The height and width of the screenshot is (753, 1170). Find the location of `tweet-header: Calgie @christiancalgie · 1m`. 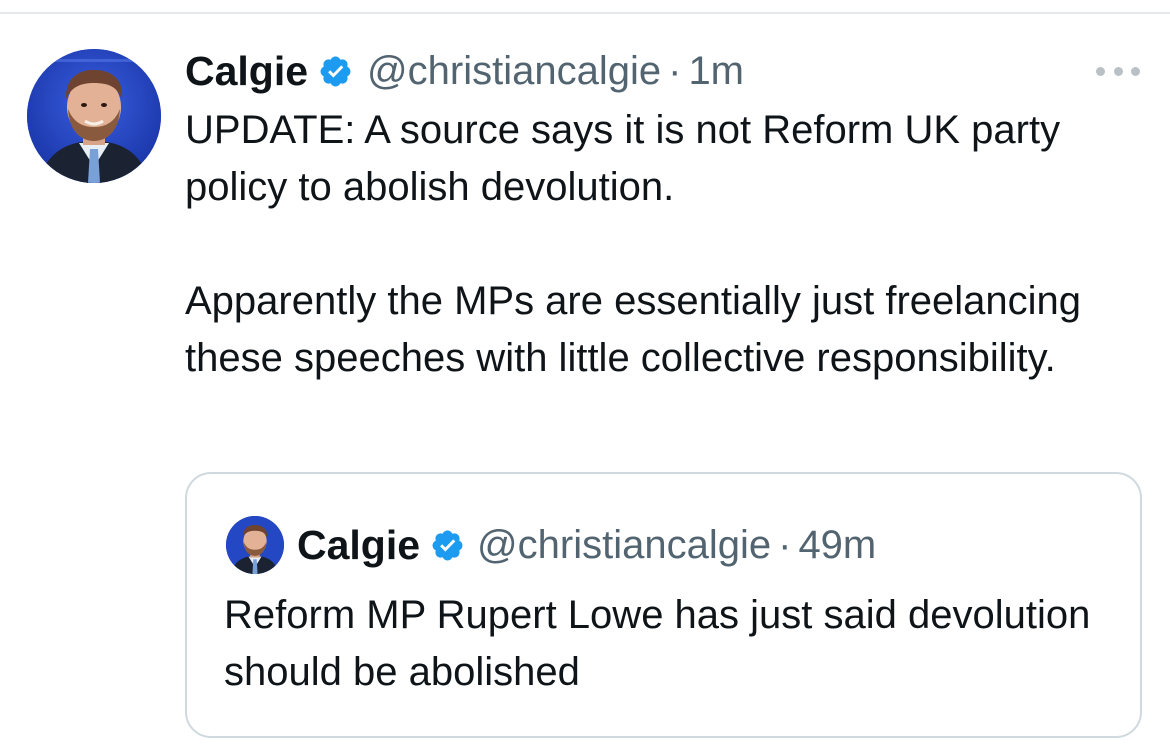

tweet-header: Calgie @christiancalgie · 1m is located at coordinates (464, 71).